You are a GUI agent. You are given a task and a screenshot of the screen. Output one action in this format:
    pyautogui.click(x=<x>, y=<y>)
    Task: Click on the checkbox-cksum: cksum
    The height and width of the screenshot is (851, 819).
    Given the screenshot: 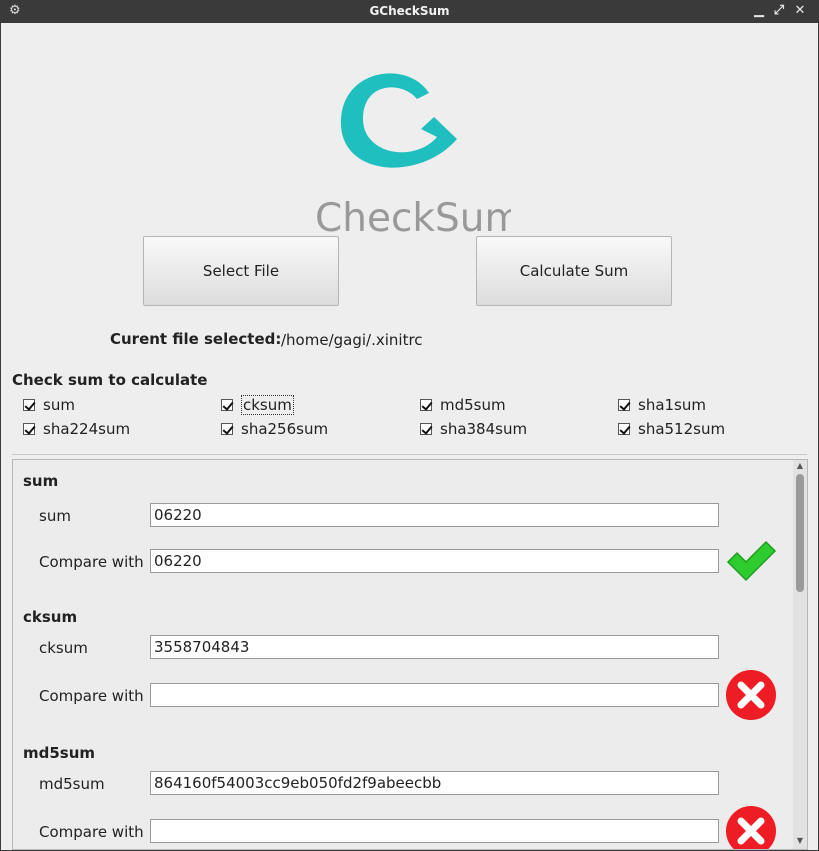 What is the action you would take?
    pyautogui.click(x=257, y=405)
    